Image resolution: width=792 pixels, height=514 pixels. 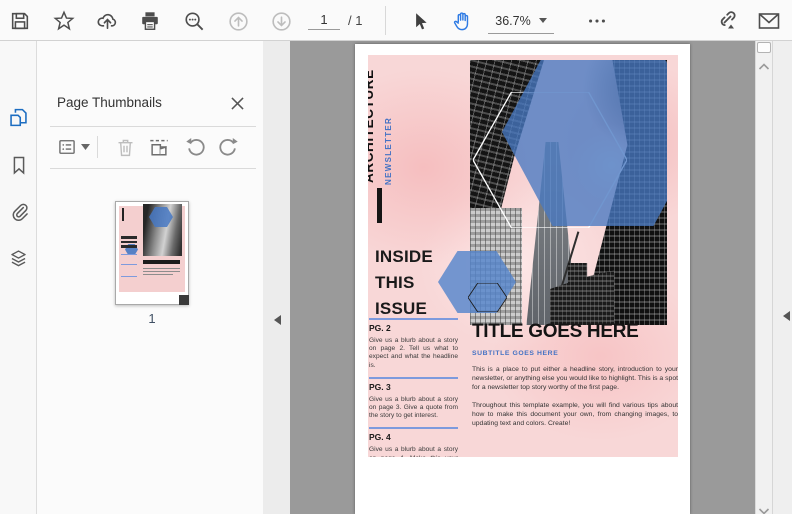 I want to click on cloud-upload-icon, so click(x=107, y=21).